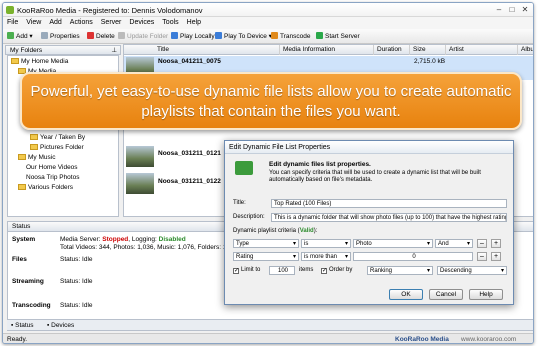 This screenshot has height=346, width=540. I want to click on criteria-2-operator-select: is more than, so click(326, 256).